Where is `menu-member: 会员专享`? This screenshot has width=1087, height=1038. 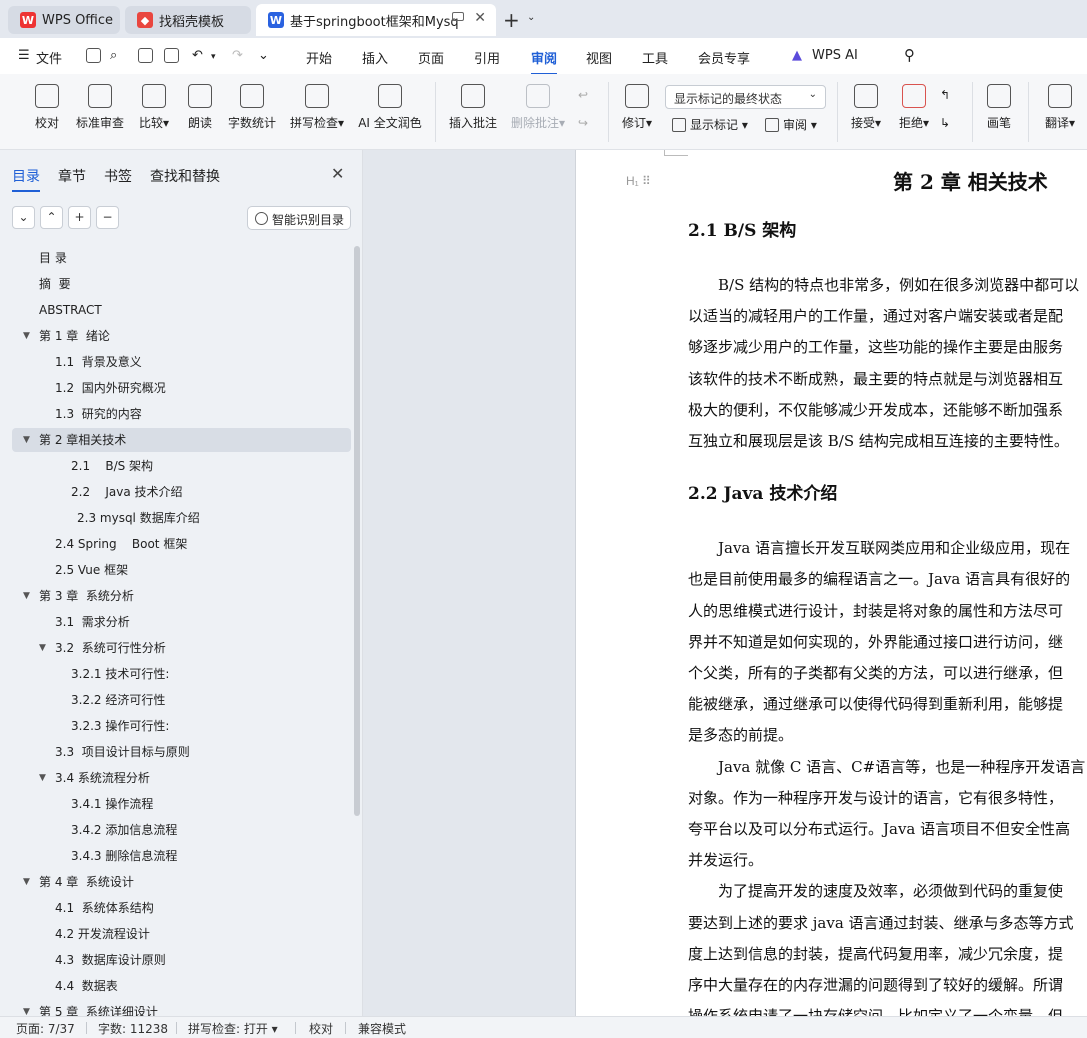
menu-member: 会员专享 is located at coordinates (724, 57).